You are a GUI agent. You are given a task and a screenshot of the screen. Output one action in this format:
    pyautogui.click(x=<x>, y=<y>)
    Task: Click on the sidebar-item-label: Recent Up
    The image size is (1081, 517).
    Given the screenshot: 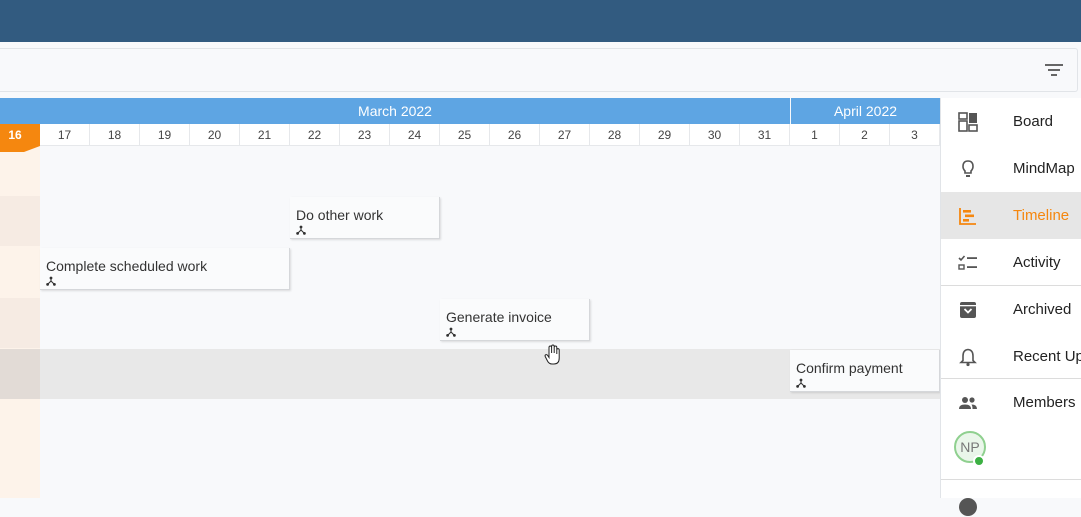 What is the action you would take?
    pyautogui.click(x=1047, y=356)
    